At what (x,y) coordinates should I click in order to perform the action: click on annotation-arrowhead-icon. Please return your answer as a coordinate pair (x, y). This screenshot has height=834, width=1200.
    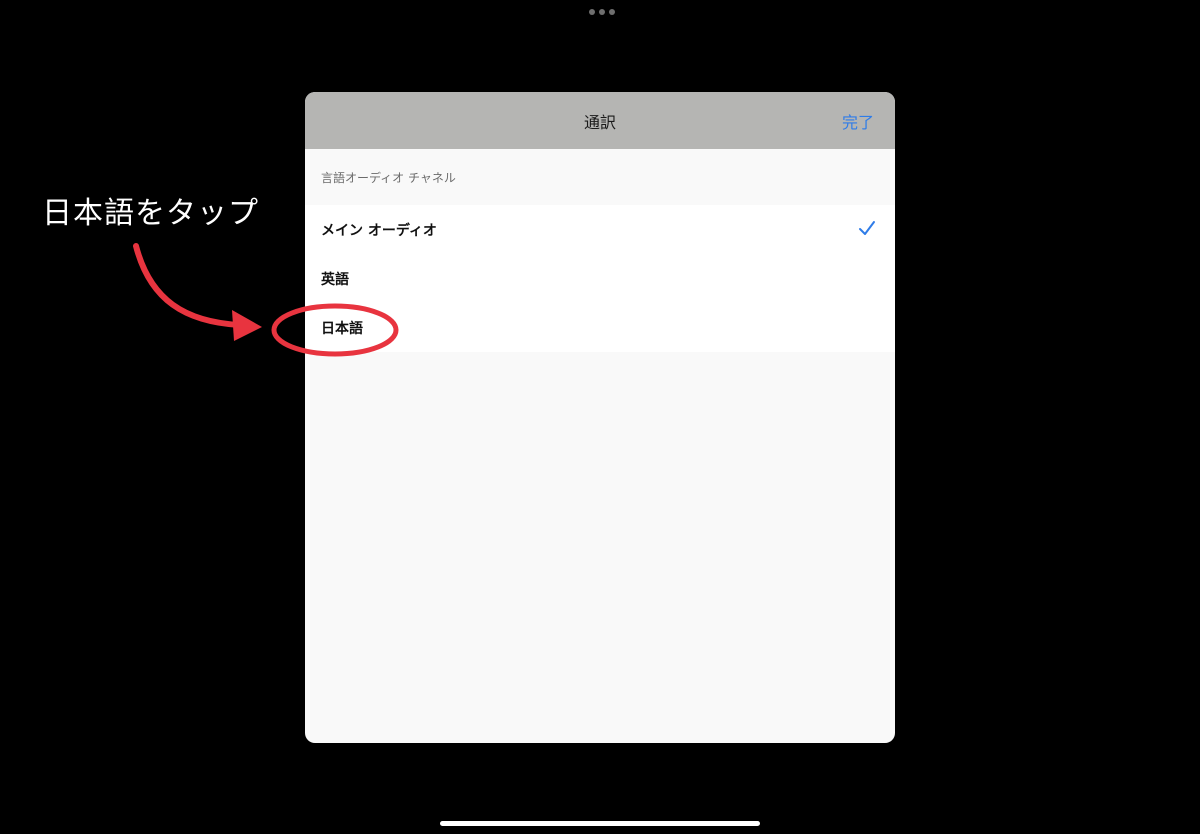
    Looking at the image, I should click on (247, 325).